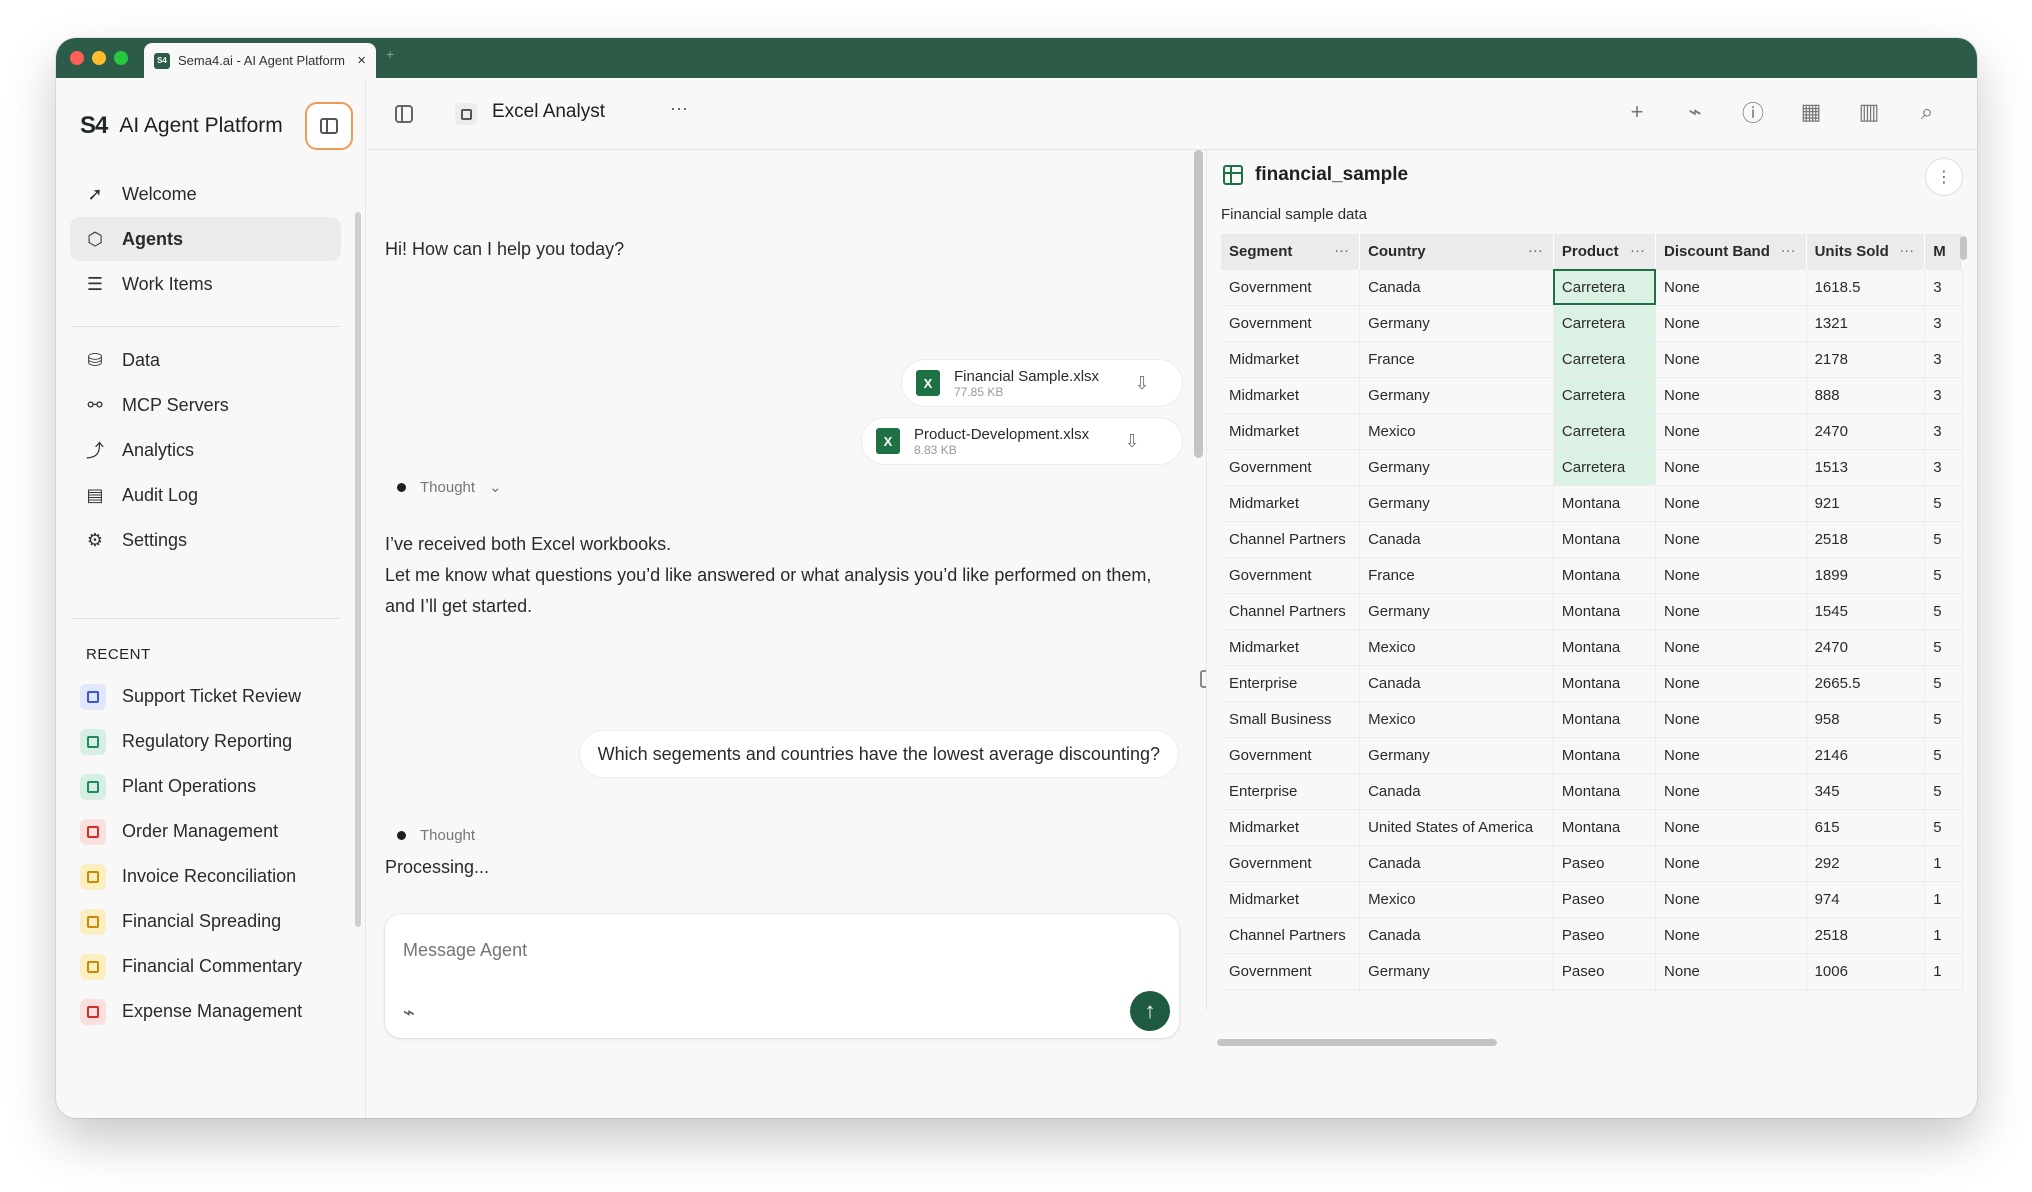  Describe the element at coordinates (181, 126) in the screenshot. I see `brand: S4 AI Agent Platform` at that location.